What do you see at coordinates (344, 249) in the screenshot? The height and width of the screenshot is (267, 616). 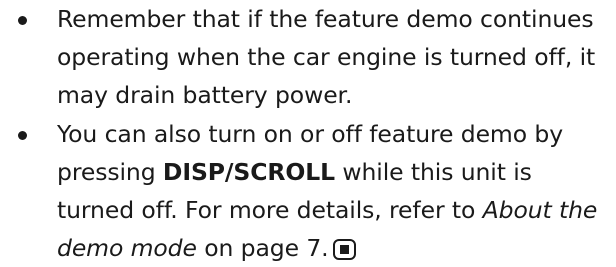 I see `end-of-section-icon` at bounding box center [344, 249].